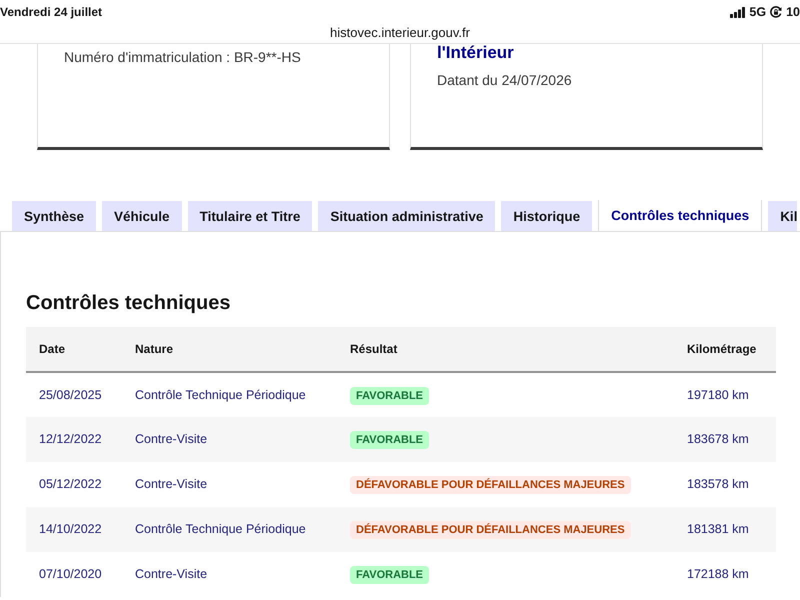 Image resolution: width=800 pixels, height=600 pixels. Describe the element at coordinates (74, 439) in the screenshot. I see `date-text: 12/12/2022` at that location.